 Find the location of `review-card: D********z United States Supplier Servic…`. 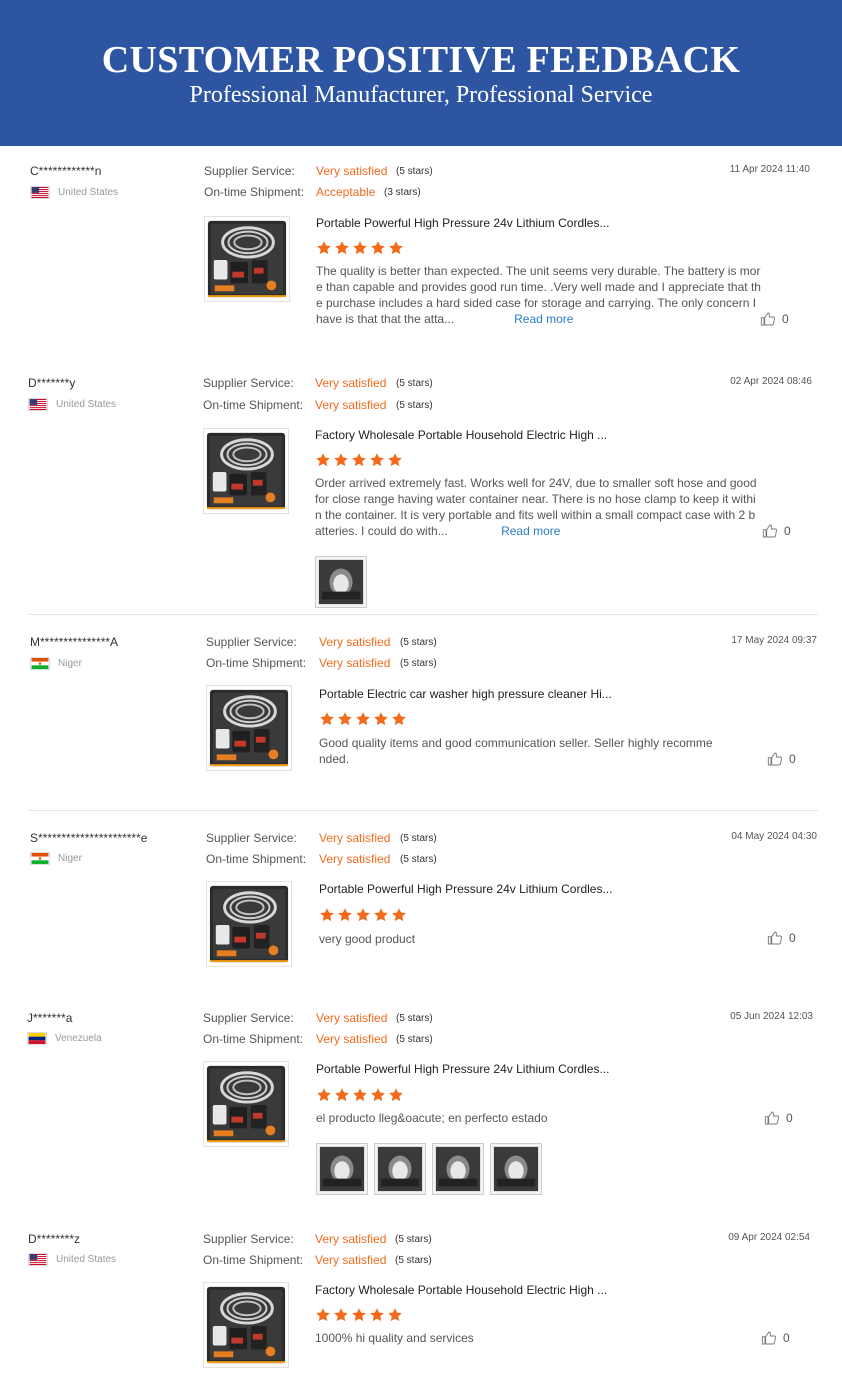

review-card: D********z United States Supplier Servic… is located at coordinates (421, 1305).